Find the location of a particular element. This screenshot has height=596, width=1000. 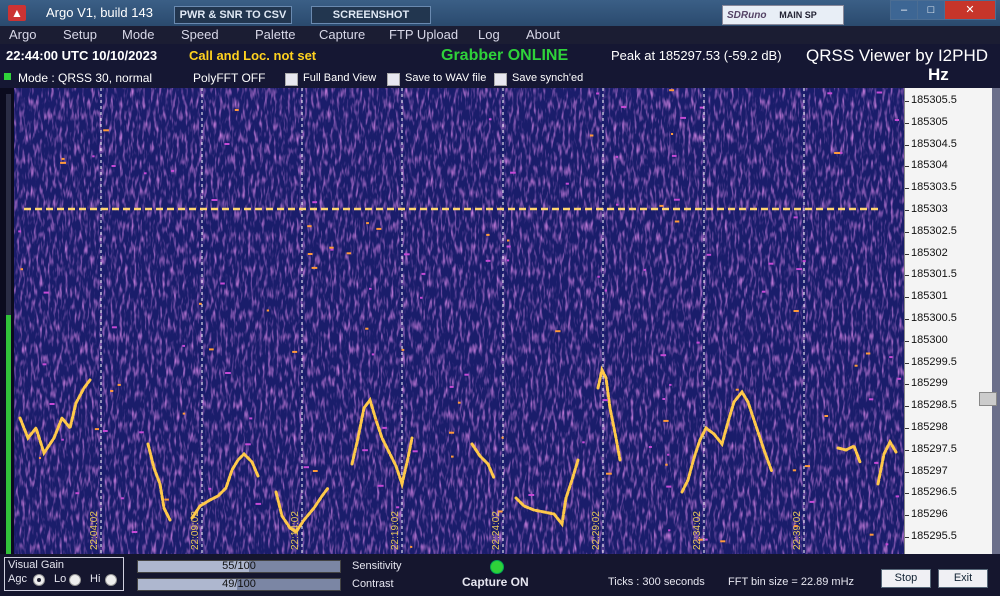

menu-log: Log is located at coordinates (489, 34).